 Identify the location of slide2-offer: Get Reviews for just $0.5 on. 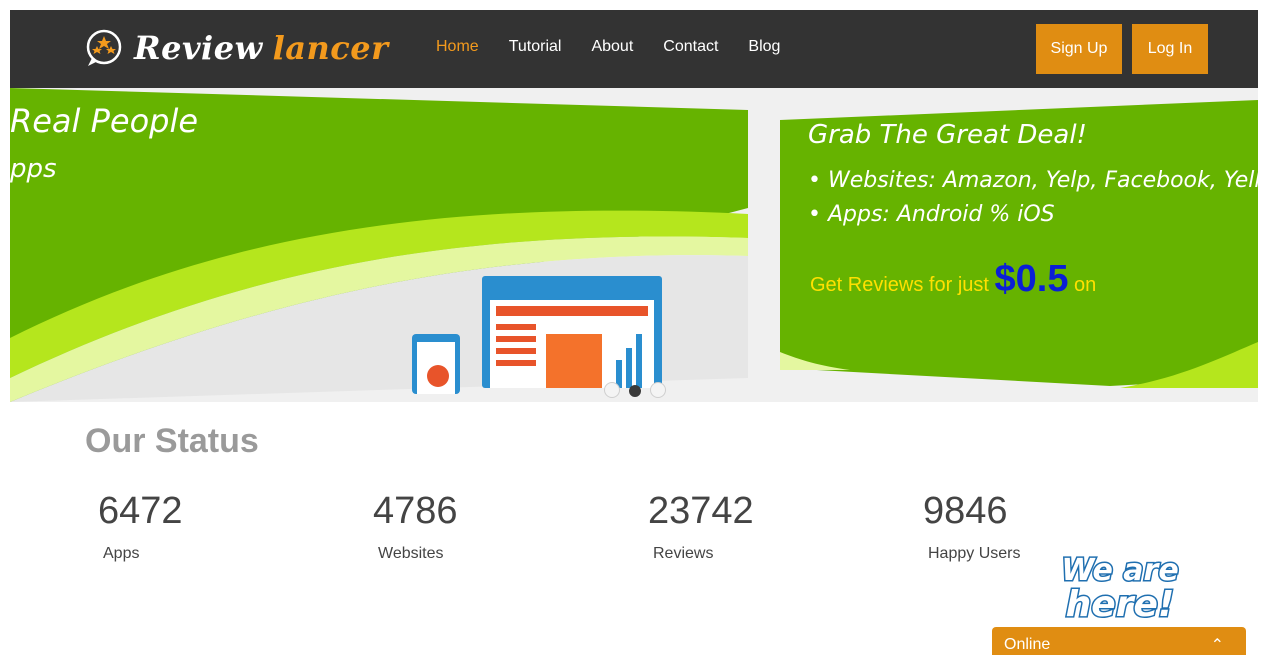
(953, 279).